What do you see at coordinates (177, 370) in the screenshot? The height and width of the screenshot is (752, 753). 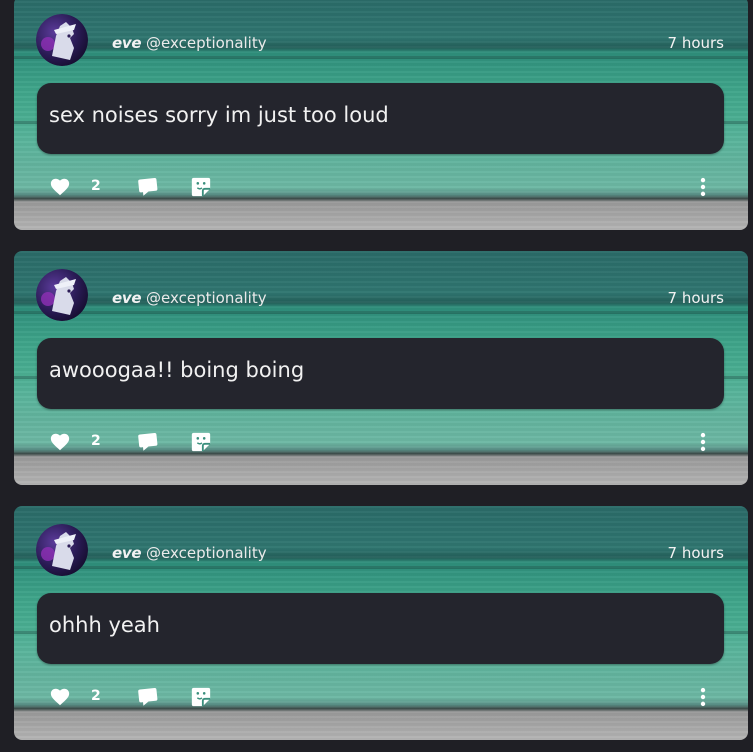 I see `post-text: awooogaa!! boing boing` at bounding box center [177, 370].